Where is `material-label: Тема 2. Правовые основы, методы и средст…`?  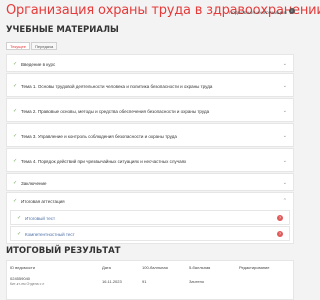 material-label: Тема 2. Правовые основы, методы и средст… is located at coordinates (115, 111).